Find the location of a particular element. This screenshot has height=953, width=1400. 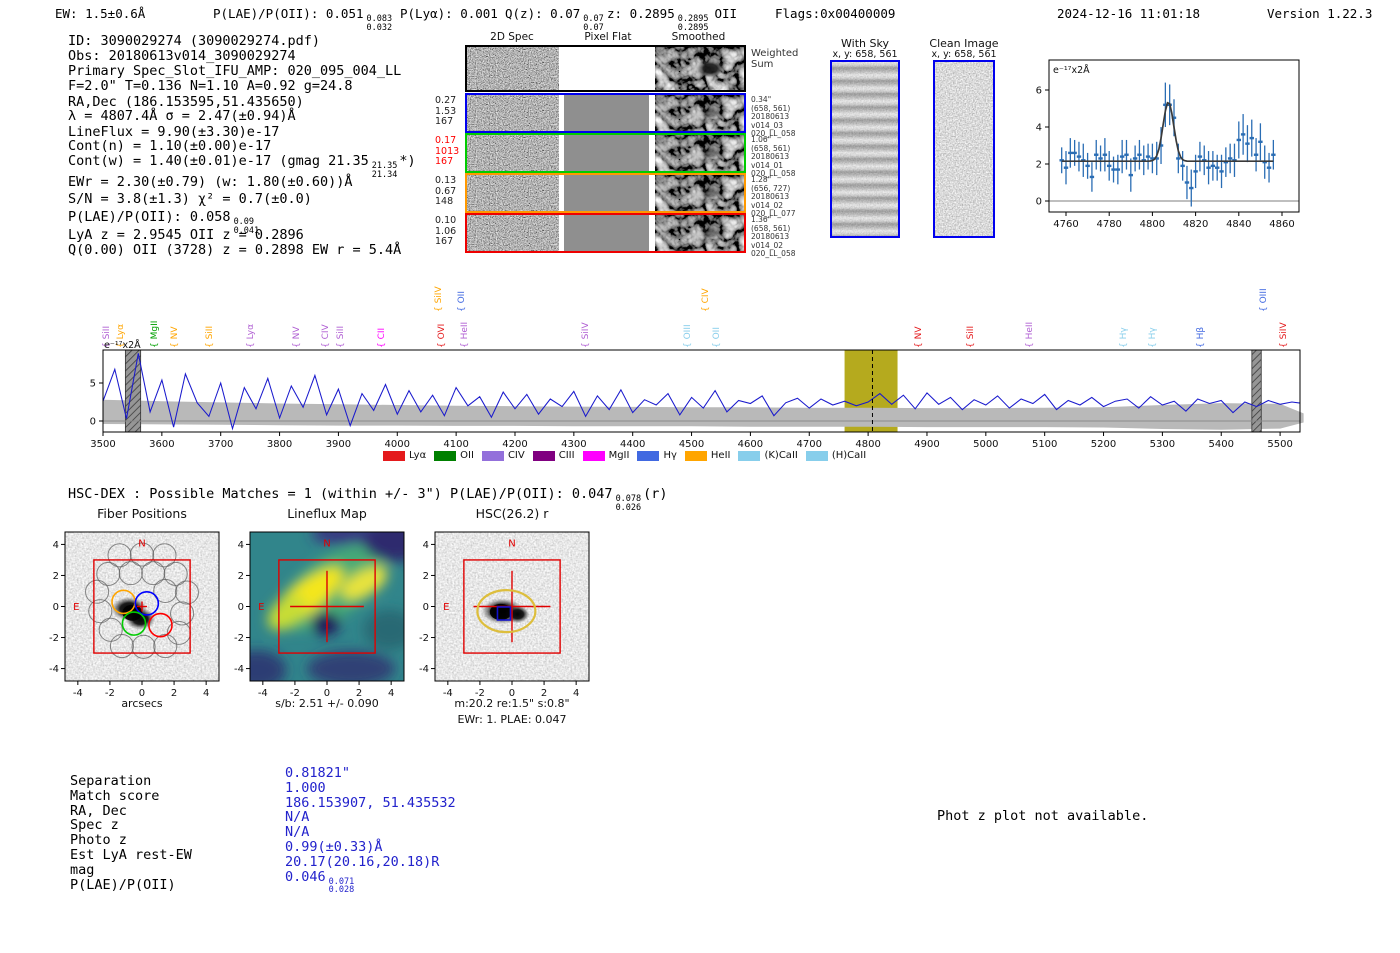

svg-text: -2 is located at coordinates (239, 638).